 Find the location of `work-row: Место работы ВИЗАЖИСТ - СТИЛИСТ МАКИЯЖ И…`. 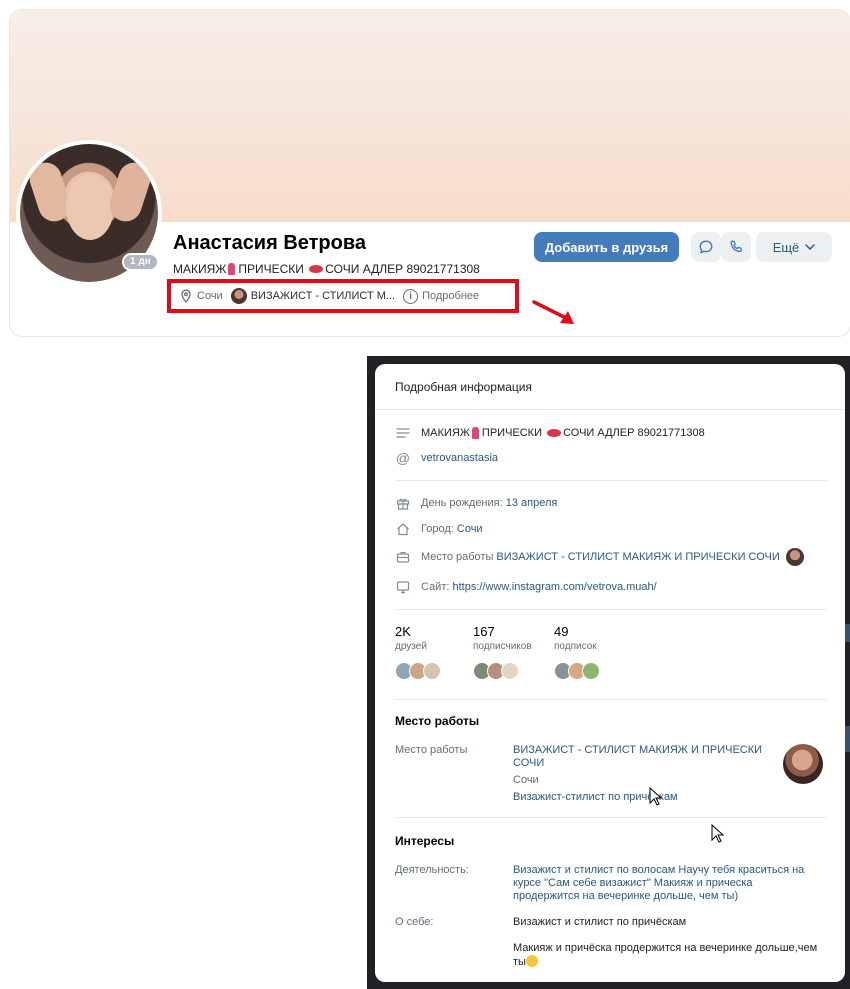

work-row: Место работы ВИЗАЖИСТ - СТИЛИСТ МАКИЯЖ И… is located at coordinates (599, 557).